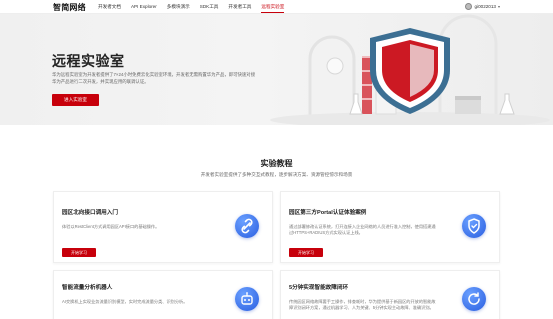 Image resolution: width=553 pixels, height=319 pixels. What do you see at coordinates (109, 7) in the screenshot?
I see `nav-link-docs: 开发者文档` at bounding box center [109, 7].